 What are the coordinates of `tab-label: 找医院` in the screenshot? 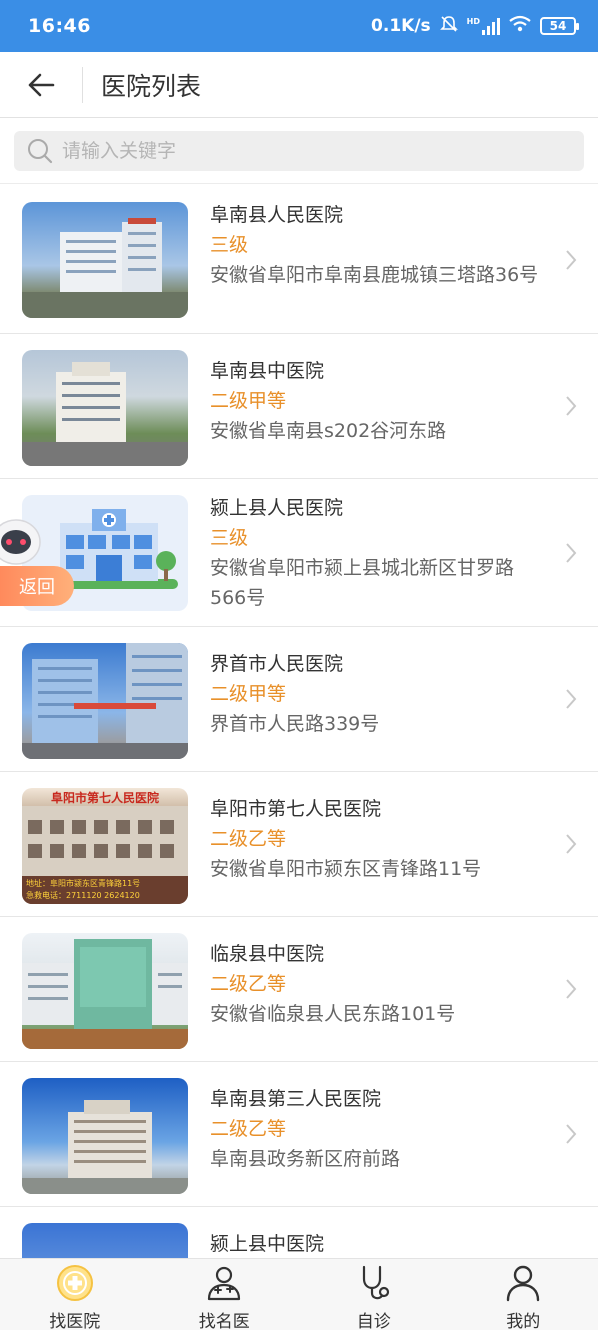 It's located at (75, 1321).